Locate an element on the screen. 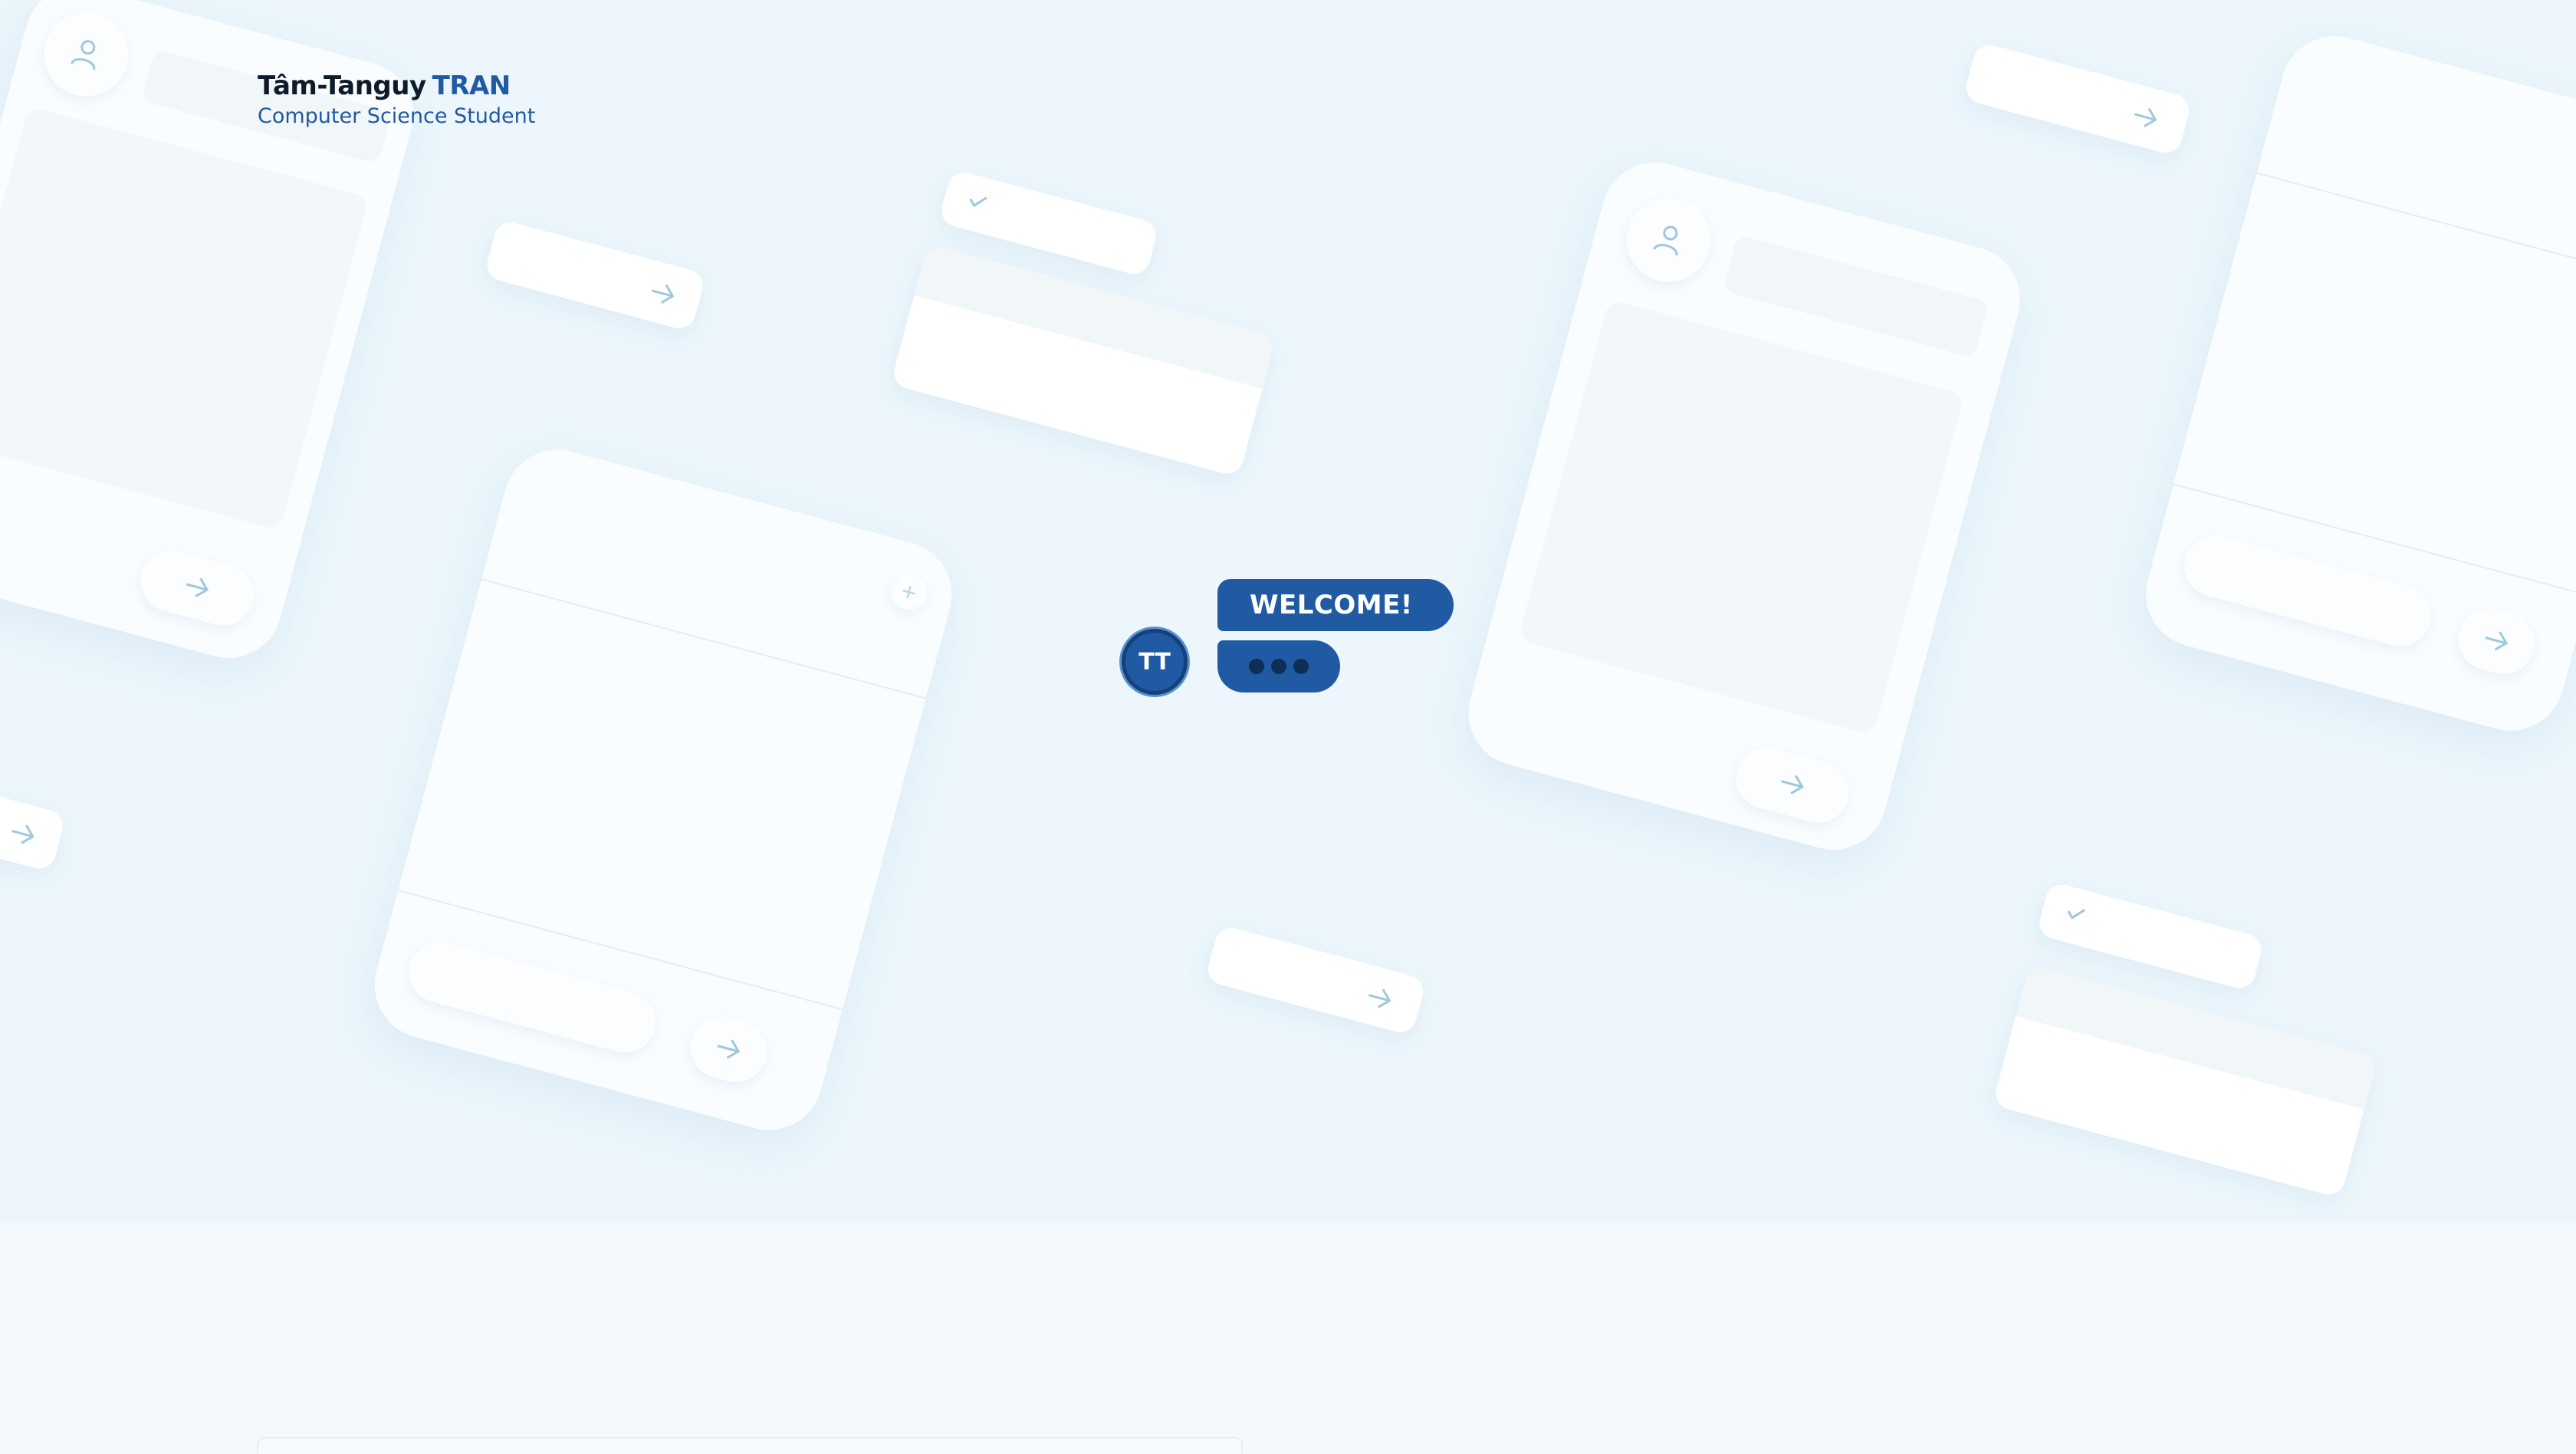  site-logo: Tâm-Tanguy TRAN Computer Science Student is located at coordinates (396, 99).